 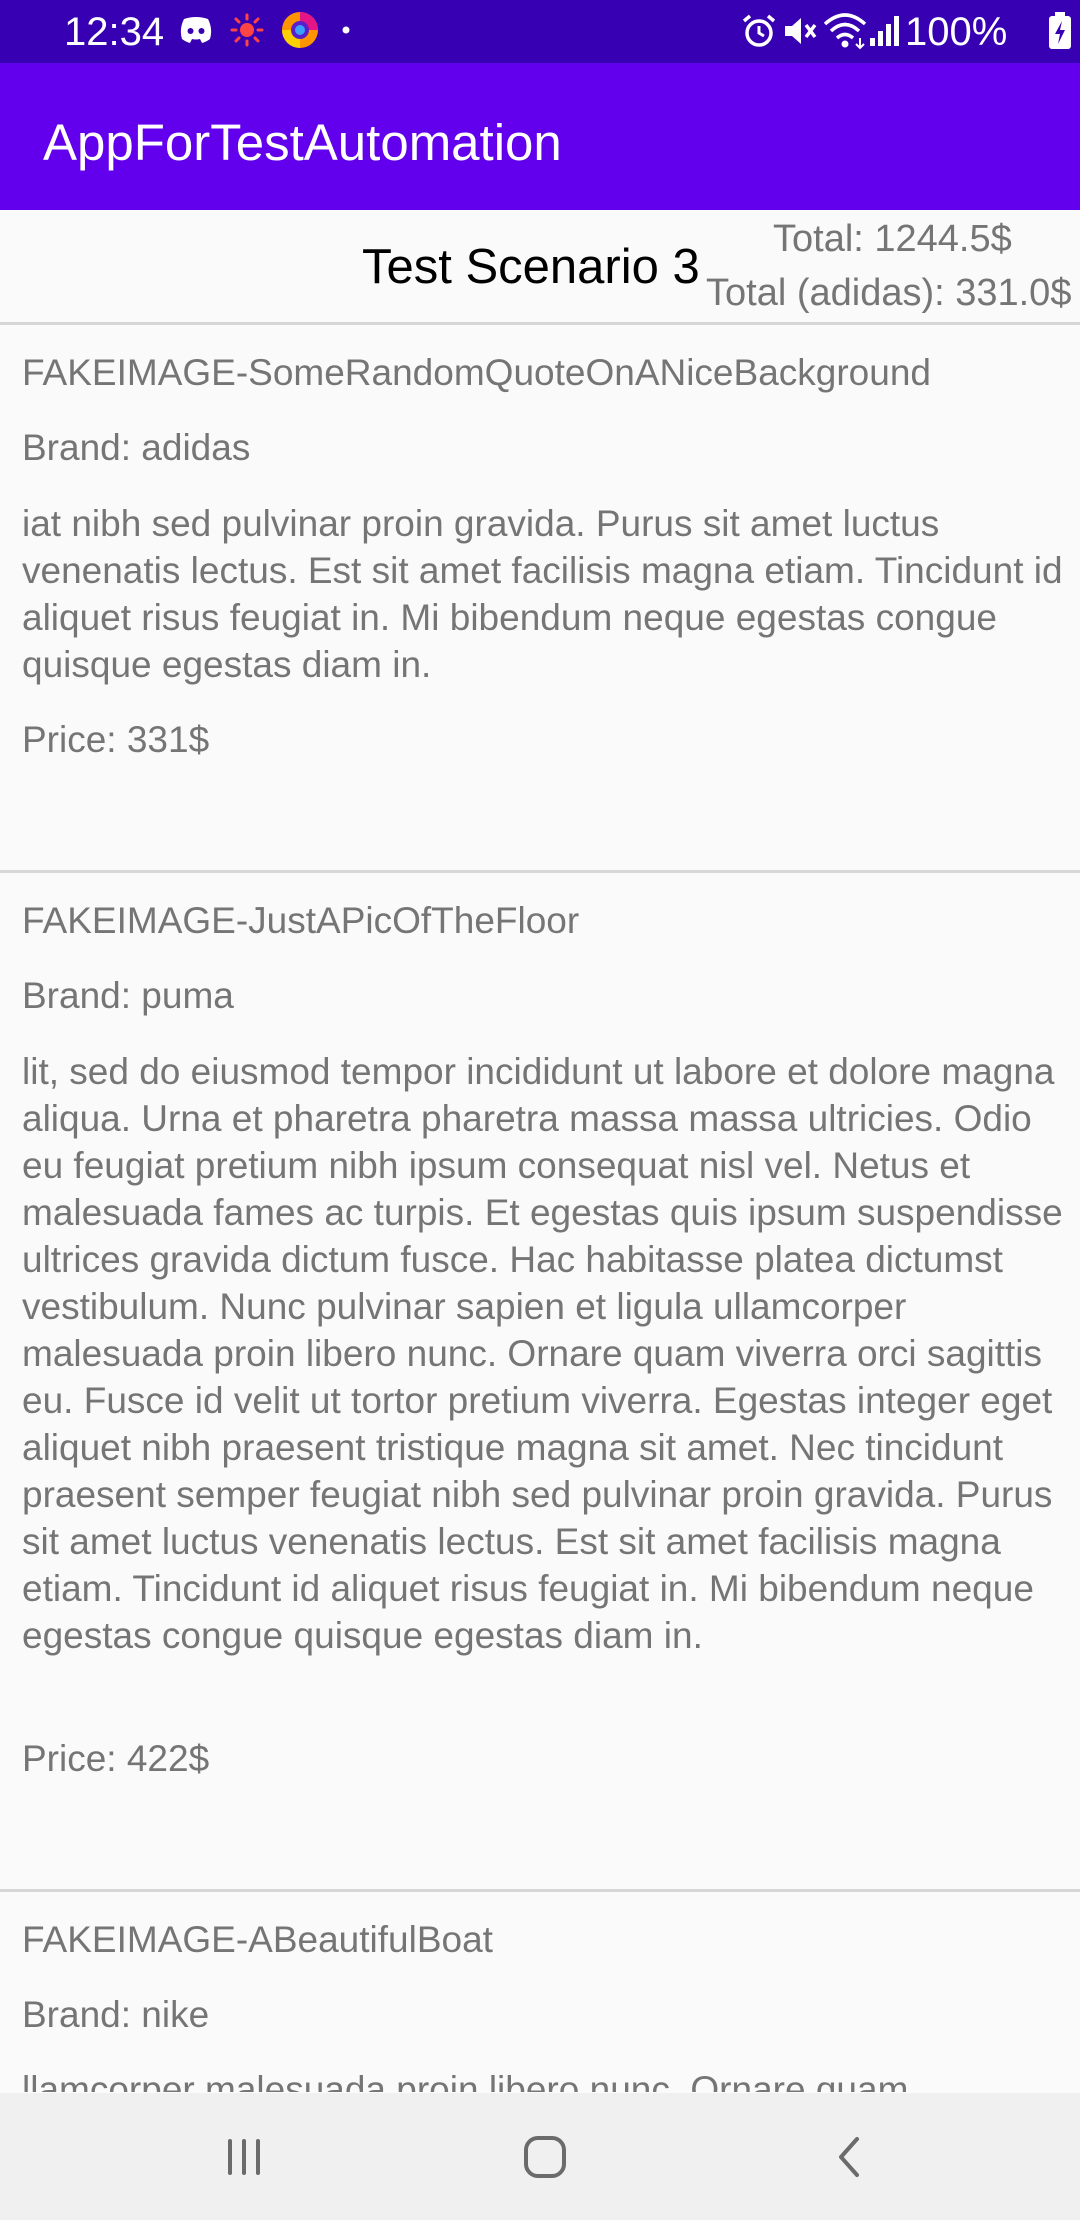 I want to click on wifi-icon, so click(x=845, y=32).